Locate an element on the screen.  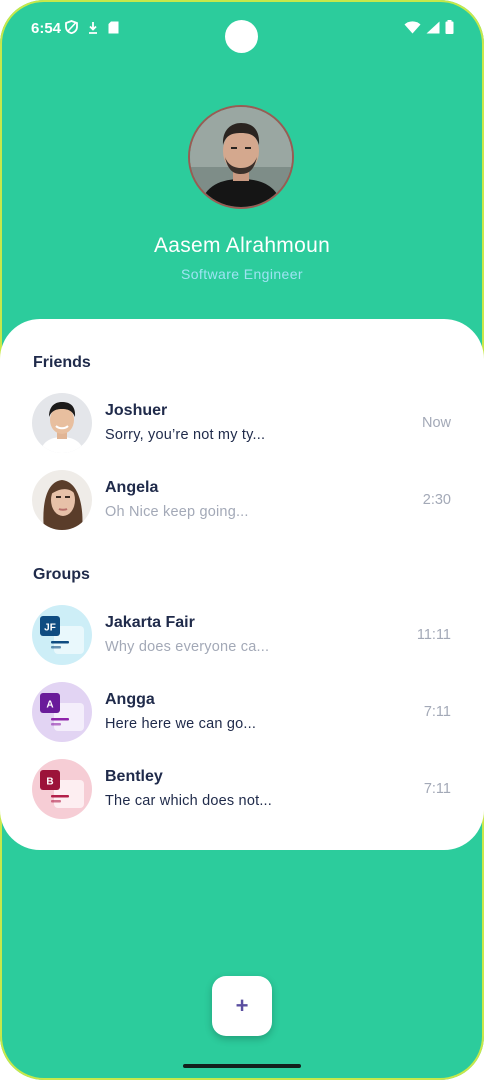
message-time: 11:11 is located at coordinates (433, 635).